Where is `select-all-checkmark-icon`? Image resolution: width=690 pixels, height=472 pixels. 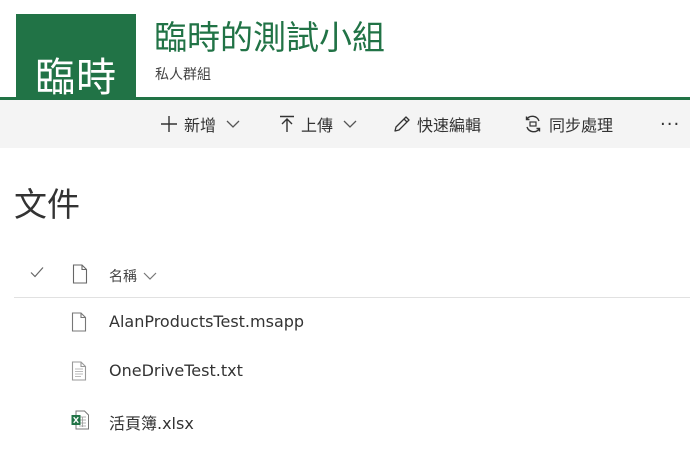 select-all-checkmark-icon is located at coordinates (37, 272).